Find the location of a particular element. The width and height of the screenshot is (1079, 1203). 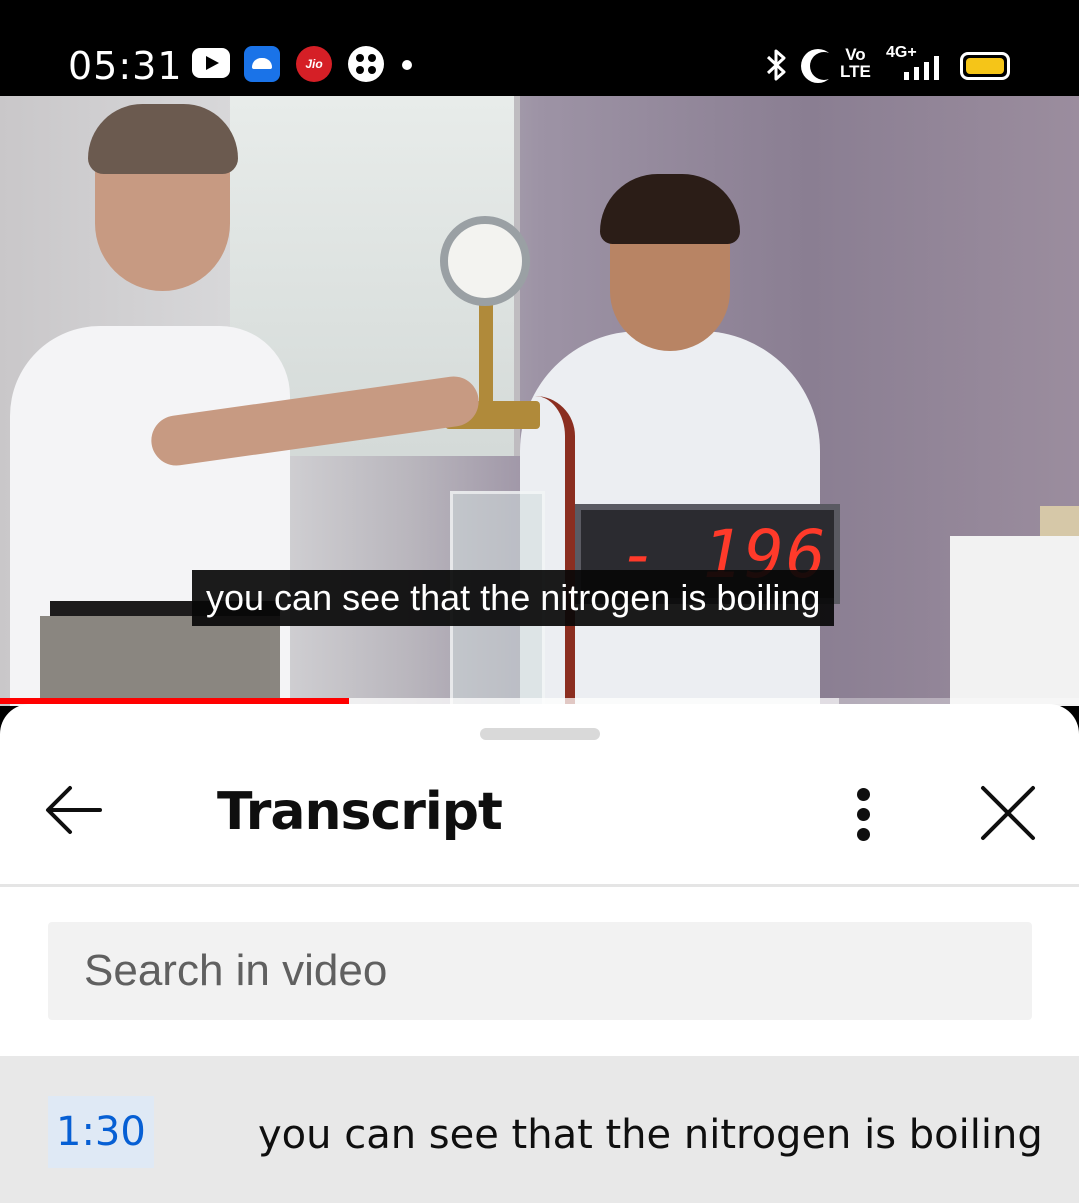

volte-top: Vo is located at coordinates (855, 54).